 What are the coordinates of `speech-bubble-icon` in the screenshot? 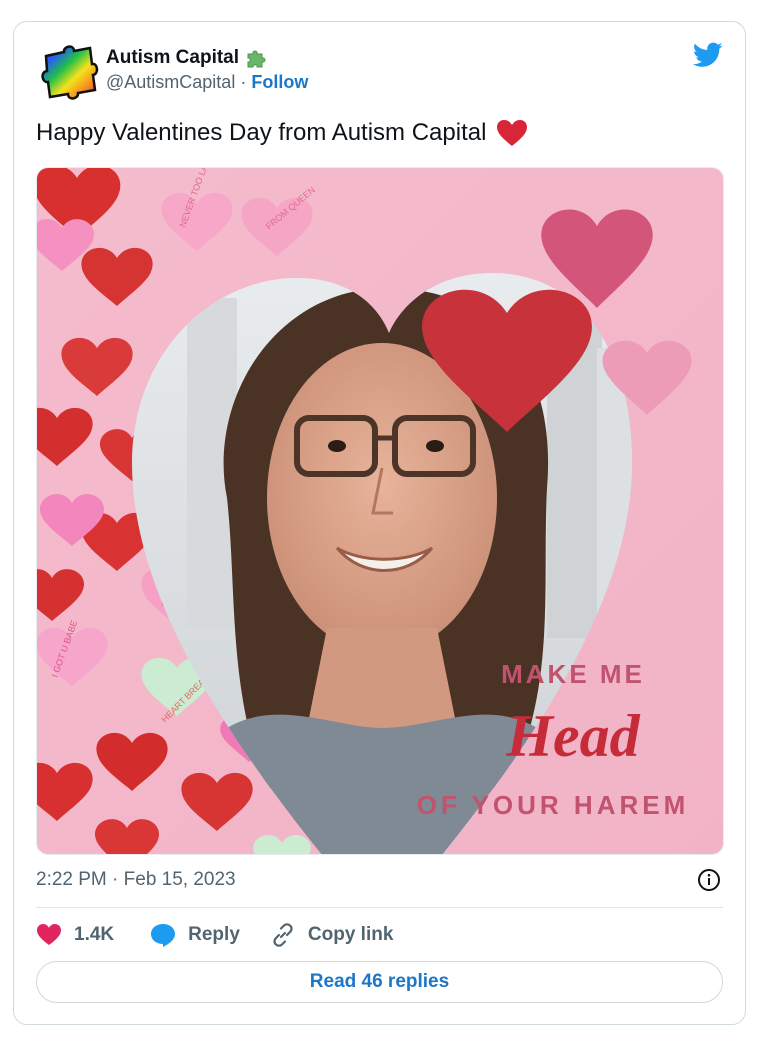 It's located at (163, 935).